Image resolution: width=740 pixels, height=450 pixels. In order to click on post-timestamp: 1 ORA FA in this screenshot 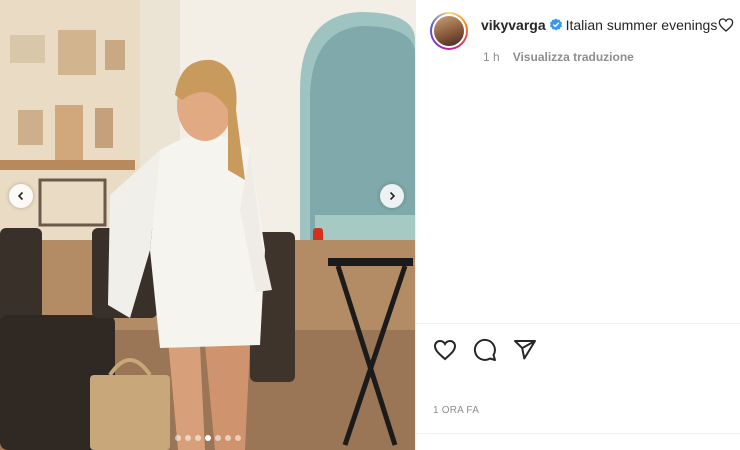, I will do `click(456, 410)`.